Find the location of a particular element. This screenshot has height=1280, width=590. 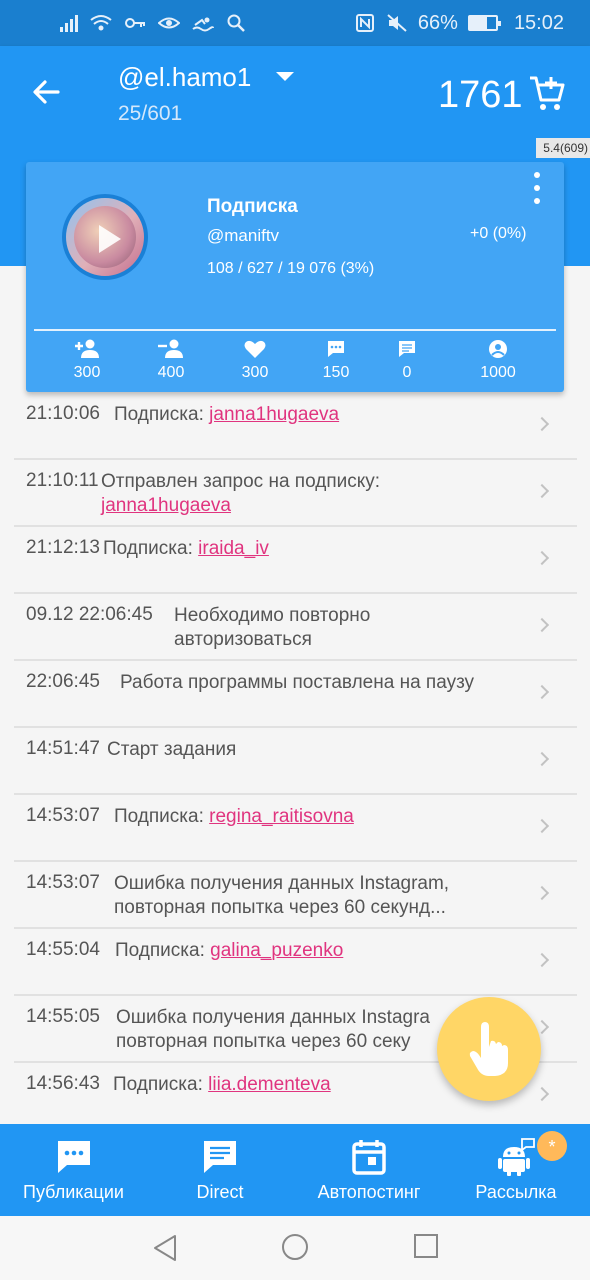

signal-icon is located at coordinates (69, 23).